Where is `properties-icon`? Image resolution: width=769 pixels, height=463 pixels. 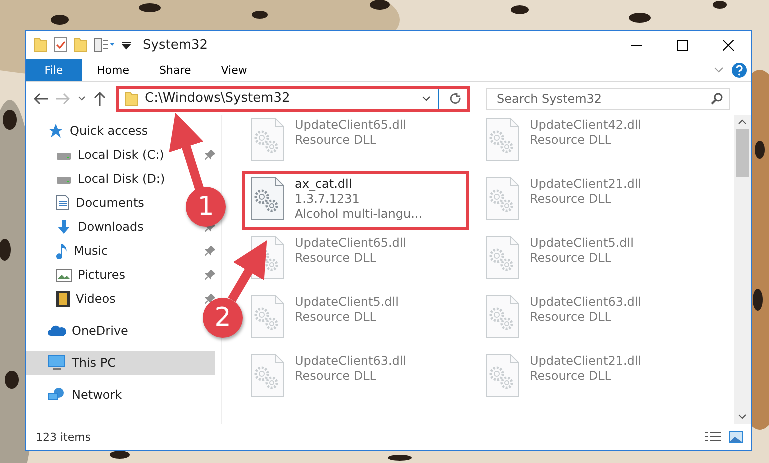
properties-icon is located at coordinates (61, 45).